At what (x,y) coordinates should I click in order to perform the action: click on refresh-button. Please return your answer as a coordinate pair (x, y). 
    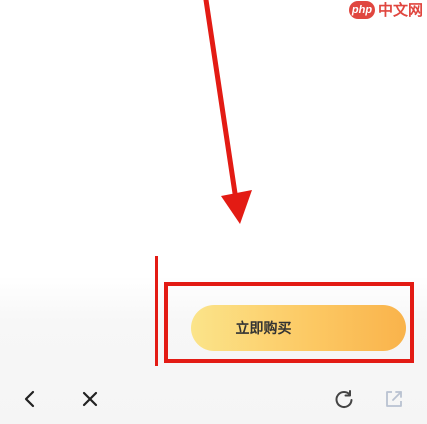
    Looking at the image, I should click on (344, 399).